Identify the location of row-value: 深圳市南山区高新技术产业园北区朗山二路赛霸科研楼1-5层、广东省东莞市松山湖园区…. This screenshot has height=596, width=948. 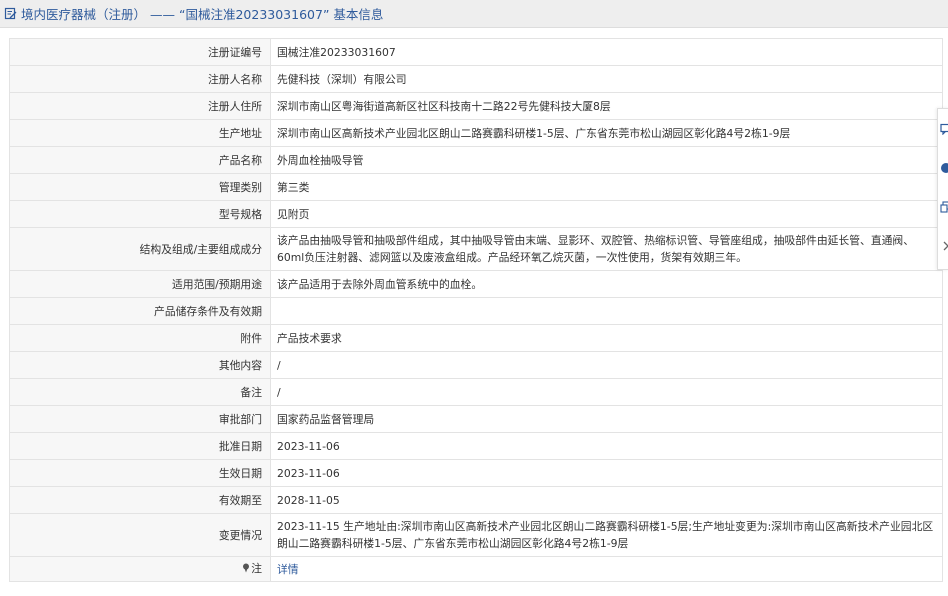
(606, 133).